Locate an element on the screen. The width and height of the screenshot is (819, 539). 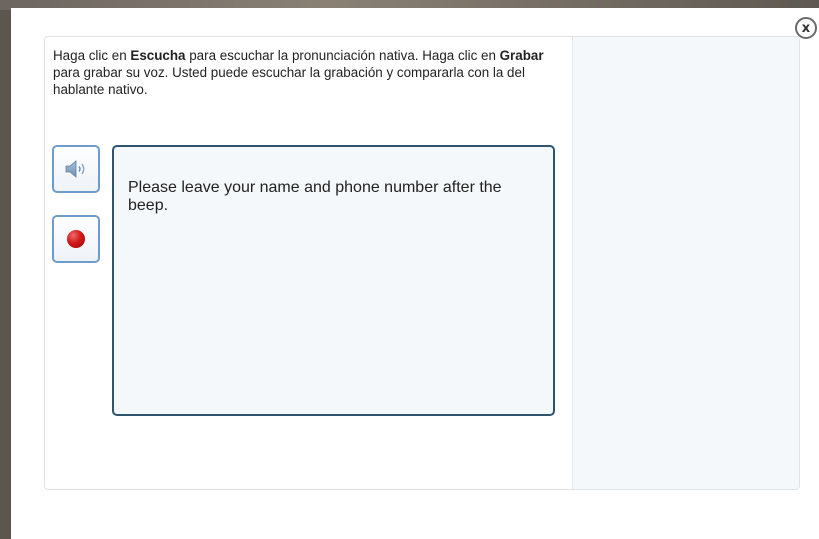
close-icon: x is located at coordinates (806, 28).